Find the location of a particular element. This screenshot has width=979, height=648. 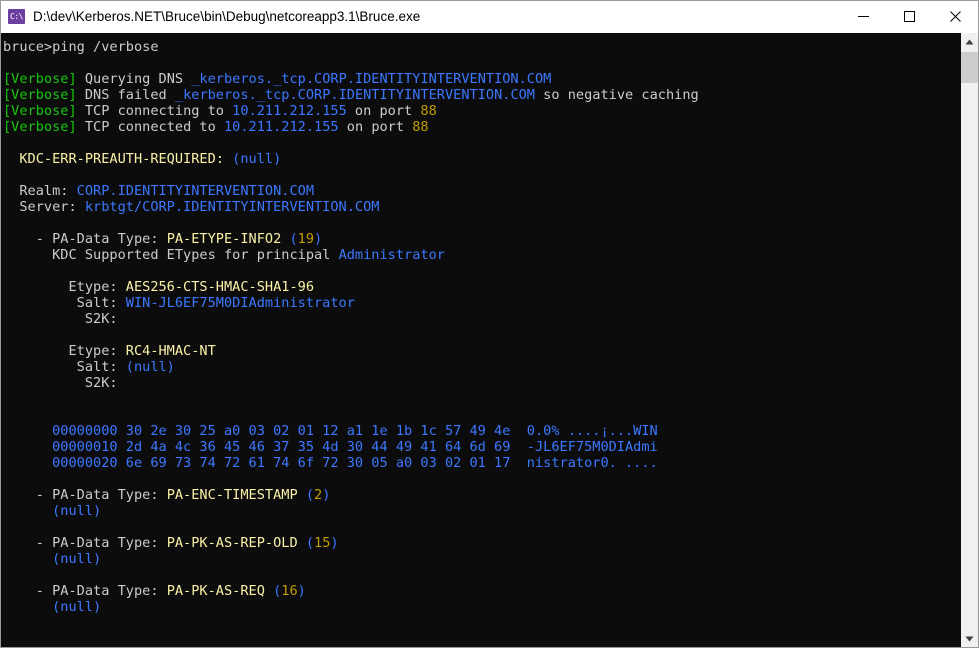

log-segment: Querying DNS is located at coordinates (134, 79).